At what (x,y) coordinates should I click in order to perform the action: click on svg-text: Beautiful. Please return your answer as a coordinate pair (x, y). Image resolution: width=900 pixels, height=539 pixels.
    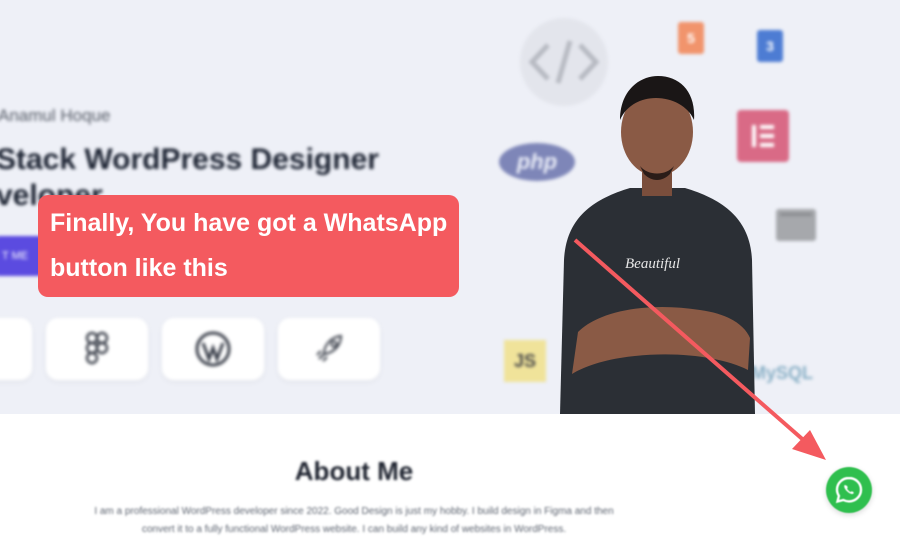
    Looking at the image, I should click on (652, 264).